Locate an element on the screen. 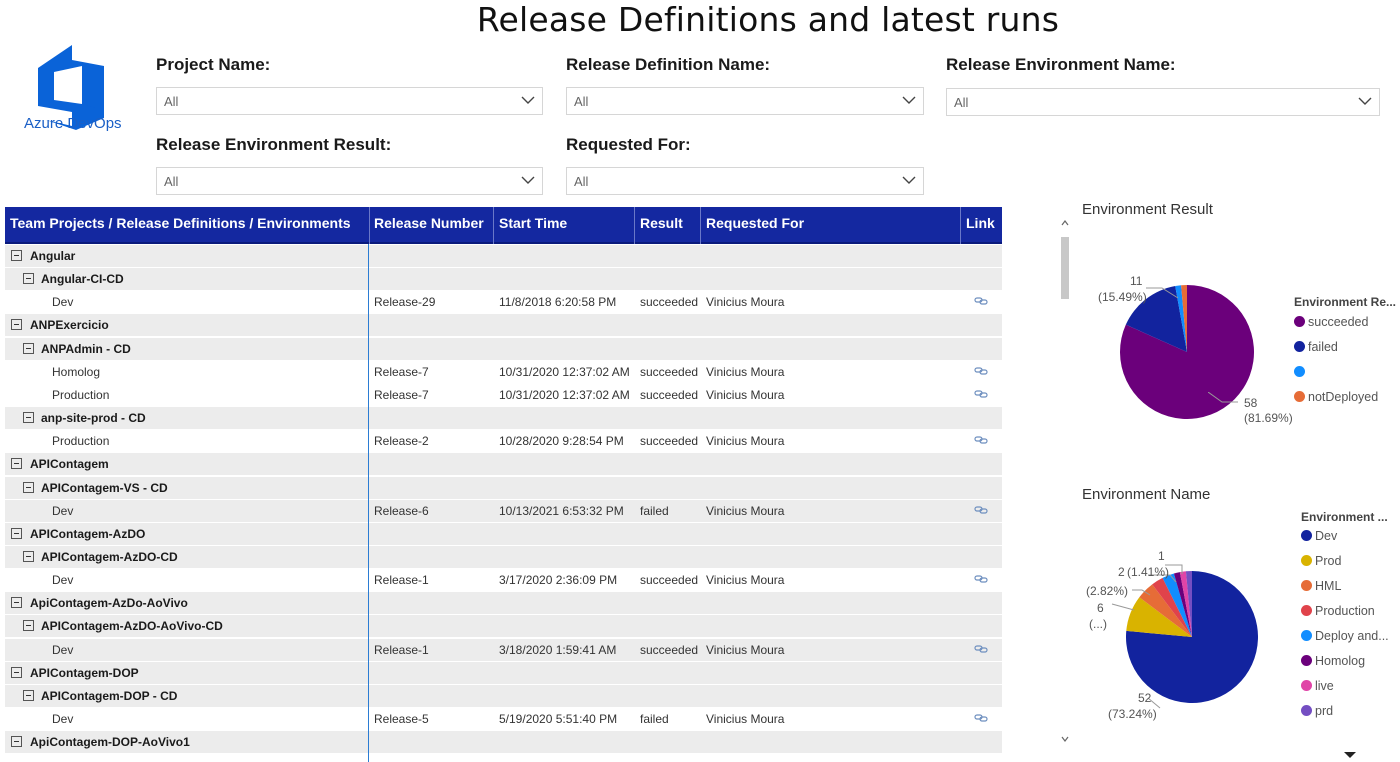 Image resolution: width=1400 pixels, height=762 pixels. matrix-project-row: APIContagem is located at coordinates (503, 464).